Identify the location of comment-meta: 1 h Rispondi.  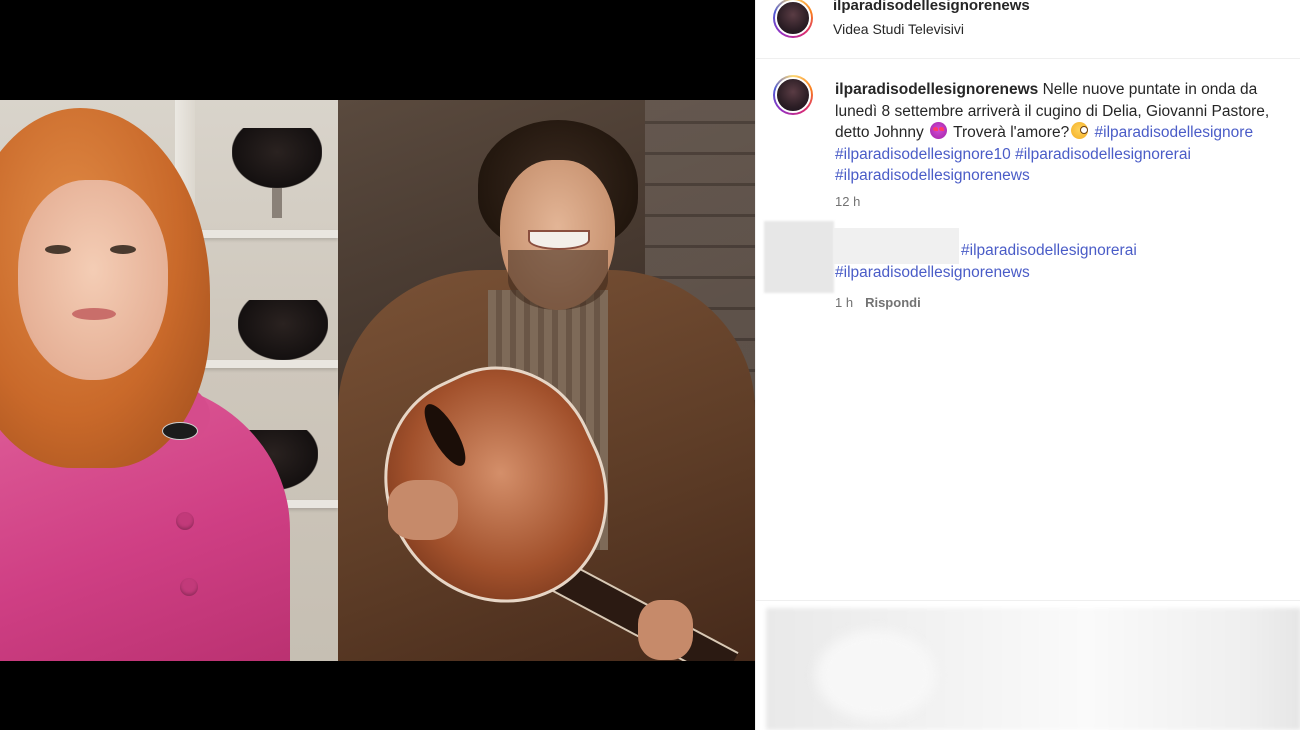
(878, 302).